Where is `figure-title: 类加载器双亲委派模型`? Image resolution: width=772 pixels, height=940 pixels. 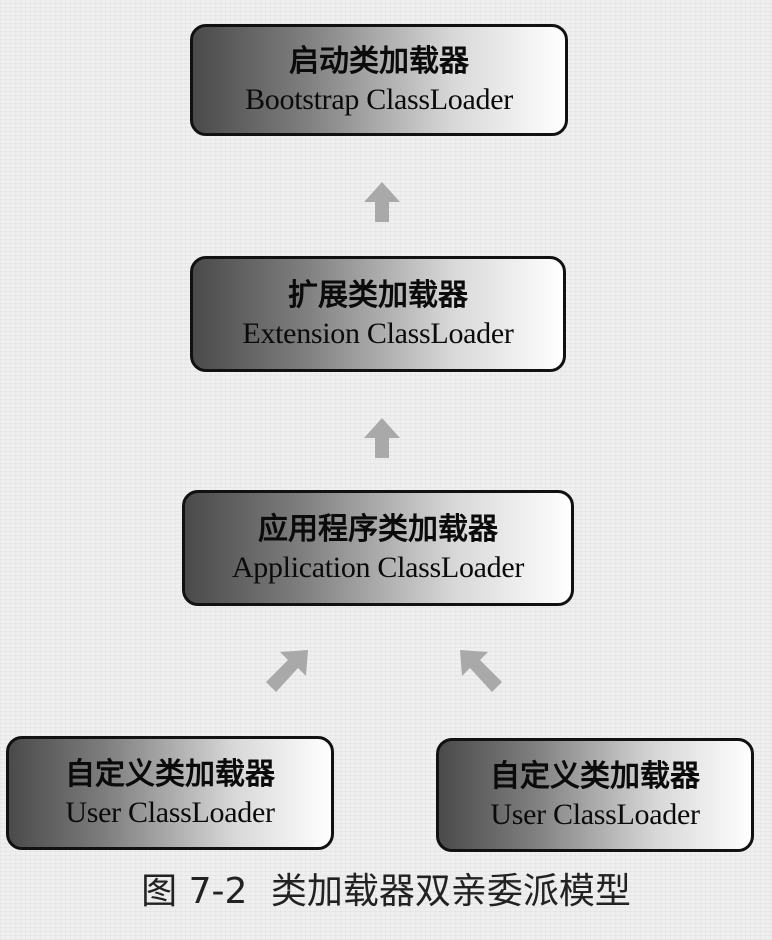
figure-title: 类加载器双亲委派模型 is located at coordinates (450, 891).